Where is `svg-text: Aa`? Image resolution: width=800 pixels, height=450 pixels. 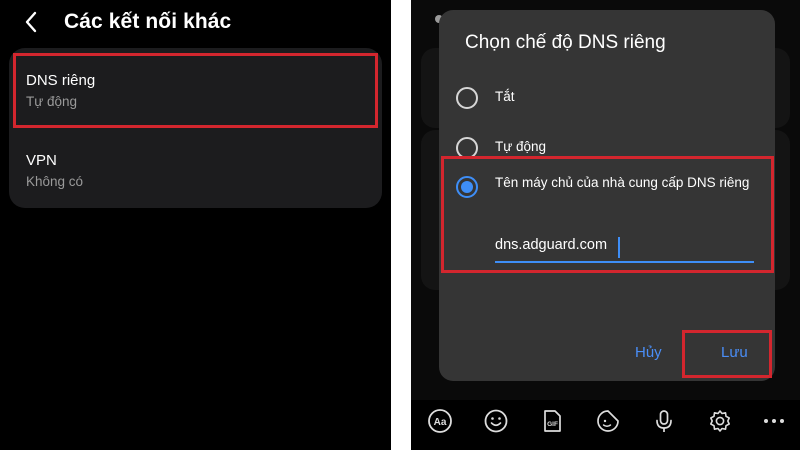
svg-text: Aa is located at coordinates (440, 422).